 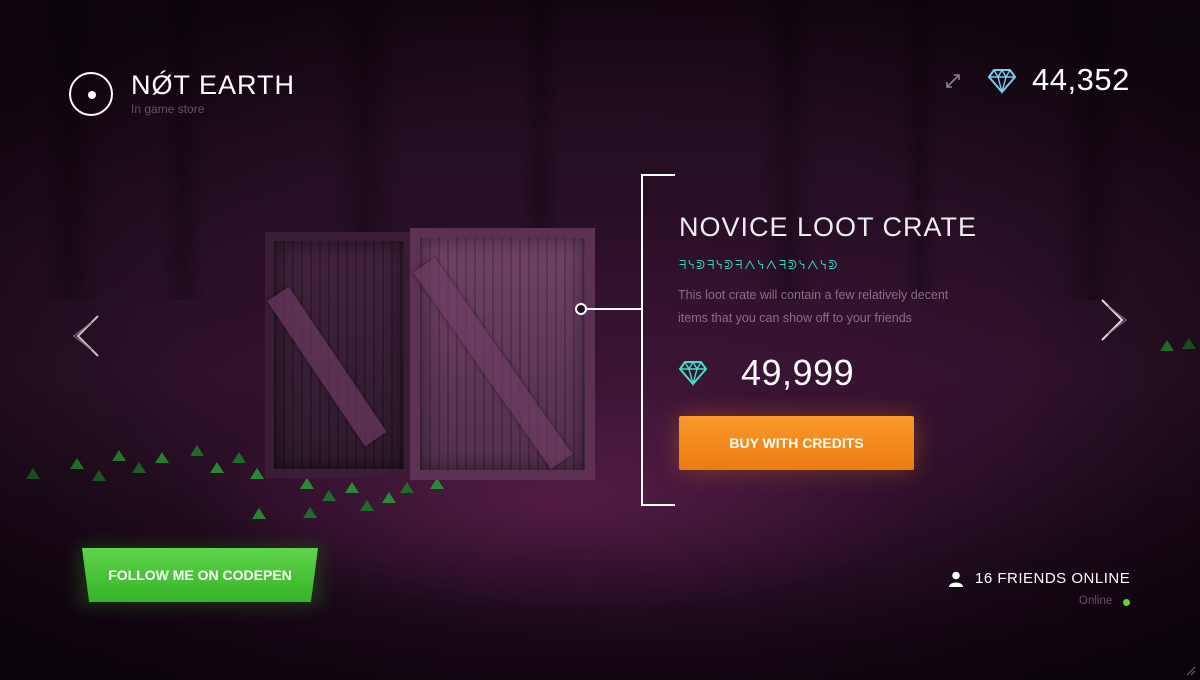 What do you see at coordinates (798, 372) in the screenshot?
I see `item-price: 49,999` at bounding box center [798, 372].